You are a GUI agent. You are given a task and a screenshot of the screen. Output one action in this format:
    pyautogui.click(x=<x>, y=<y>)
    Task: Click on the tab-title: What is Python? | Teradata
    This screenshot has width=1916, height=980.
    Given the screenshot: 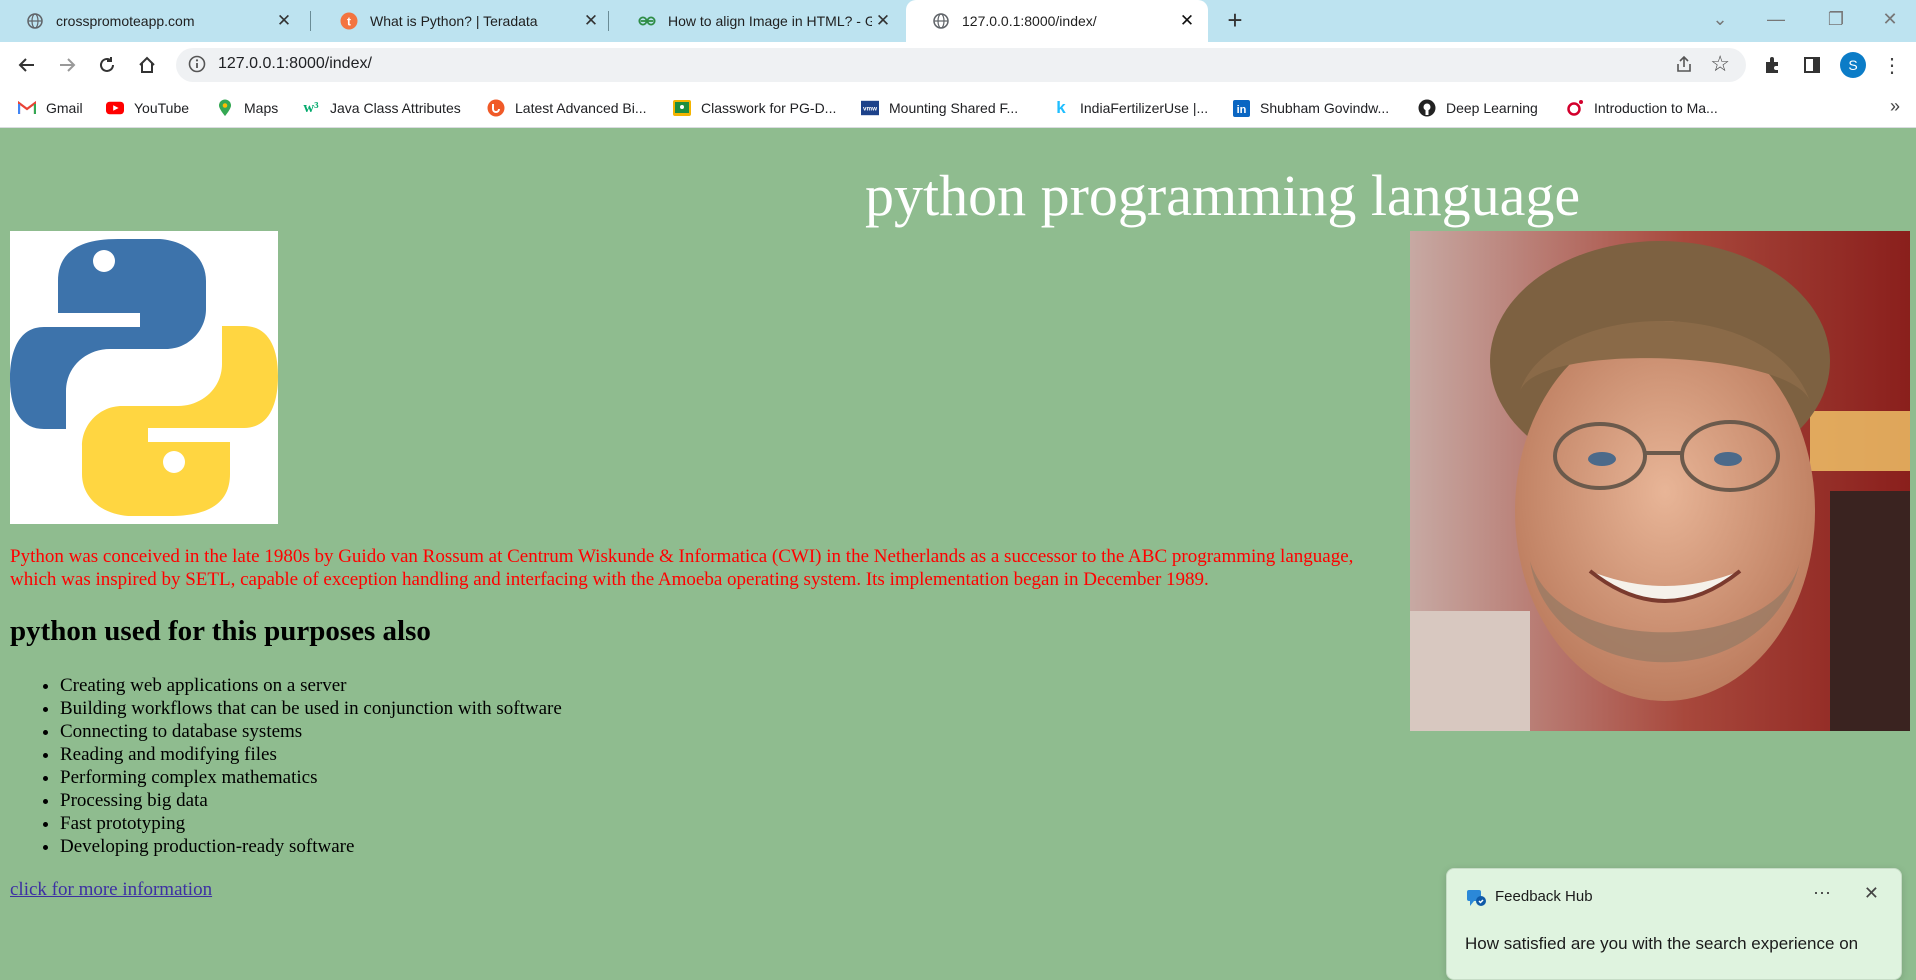 What is the action you would take?
    pyautogui.click(x=454, y=21)
    